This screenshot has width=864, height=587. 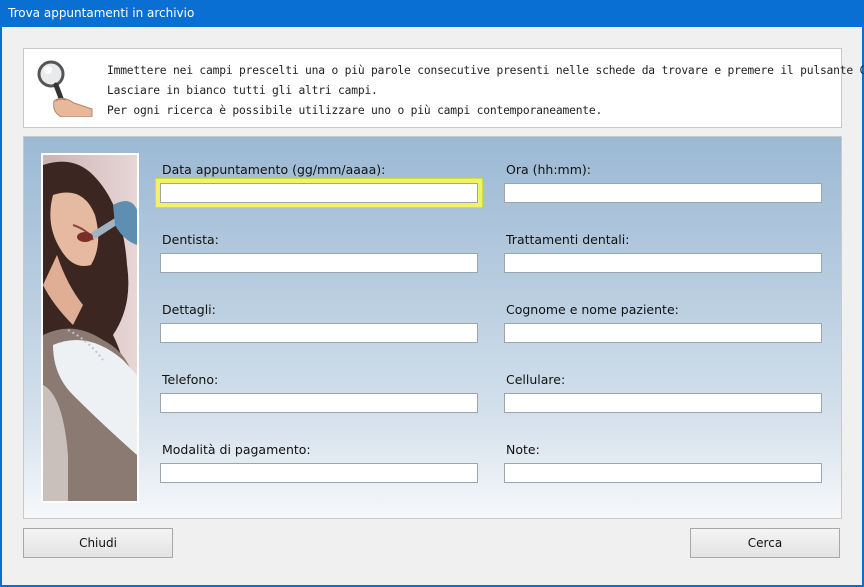 What do you see at coordinates (319, 403) in the screenshot?
I see `telefono-input` at bounding box center [319, 403].